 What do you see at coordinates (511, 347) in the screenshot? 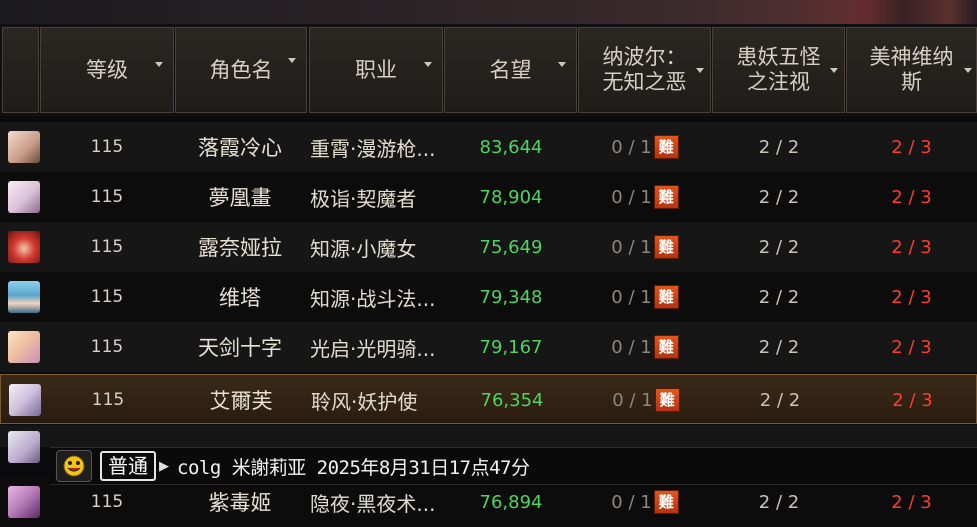
I see `row-fame: 79,167` at bounding box center [511, 347].